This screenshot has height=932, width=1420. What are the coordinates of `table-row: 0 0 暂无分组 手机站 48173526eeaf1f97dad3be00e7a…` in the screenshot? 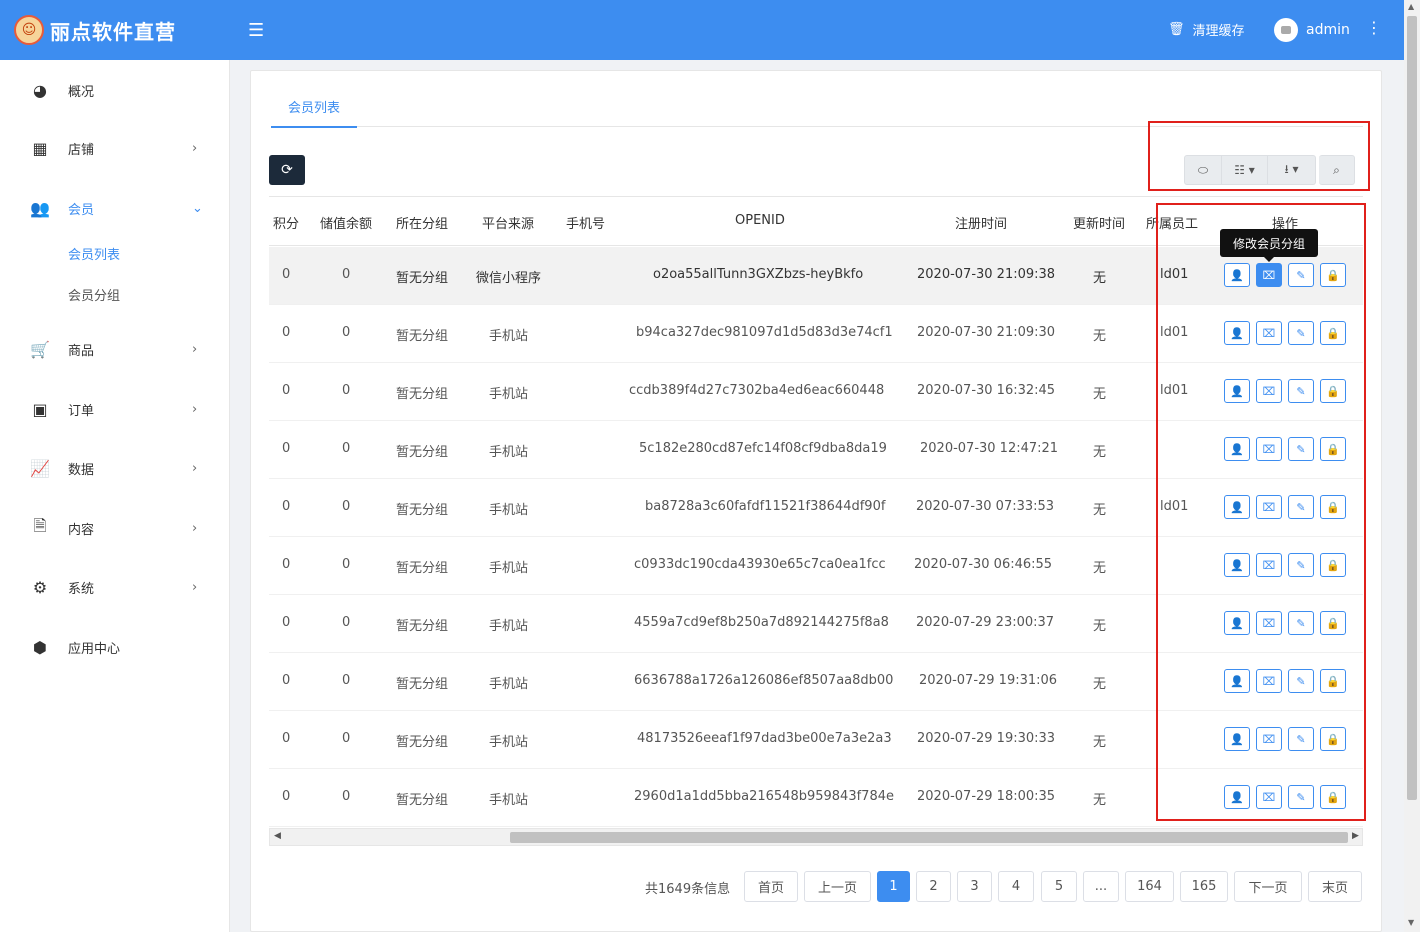 It's located at (816, 740).